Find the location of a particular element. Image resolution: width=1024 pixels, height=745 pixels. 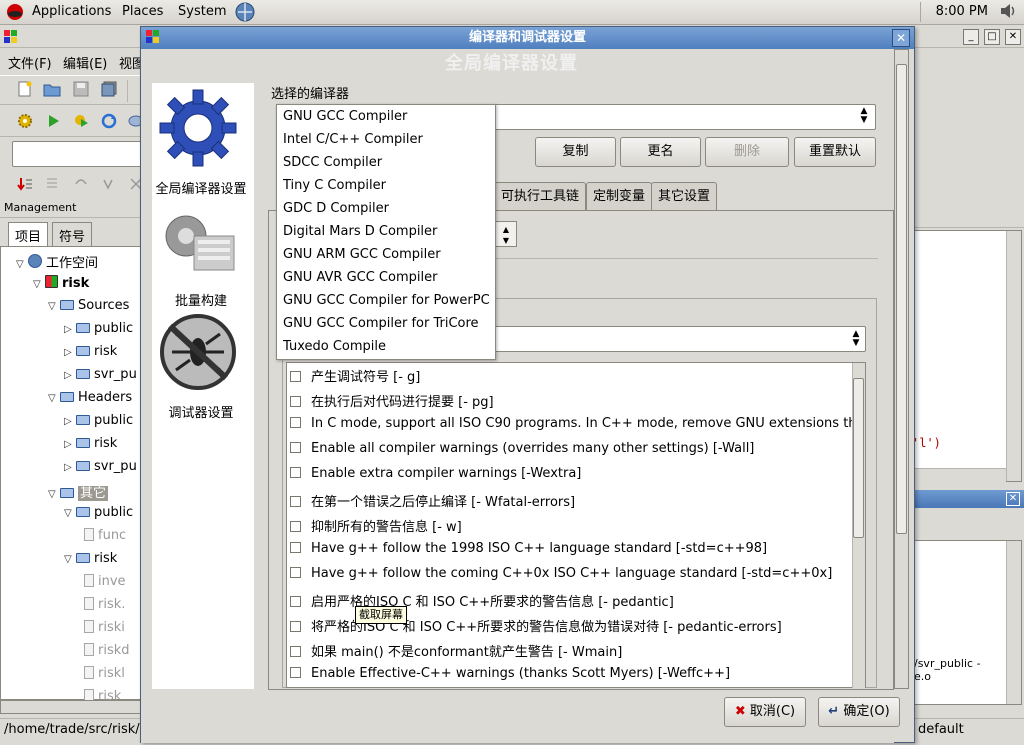

dialog-vertical-scrollbar is located at coordinates (901, 369).